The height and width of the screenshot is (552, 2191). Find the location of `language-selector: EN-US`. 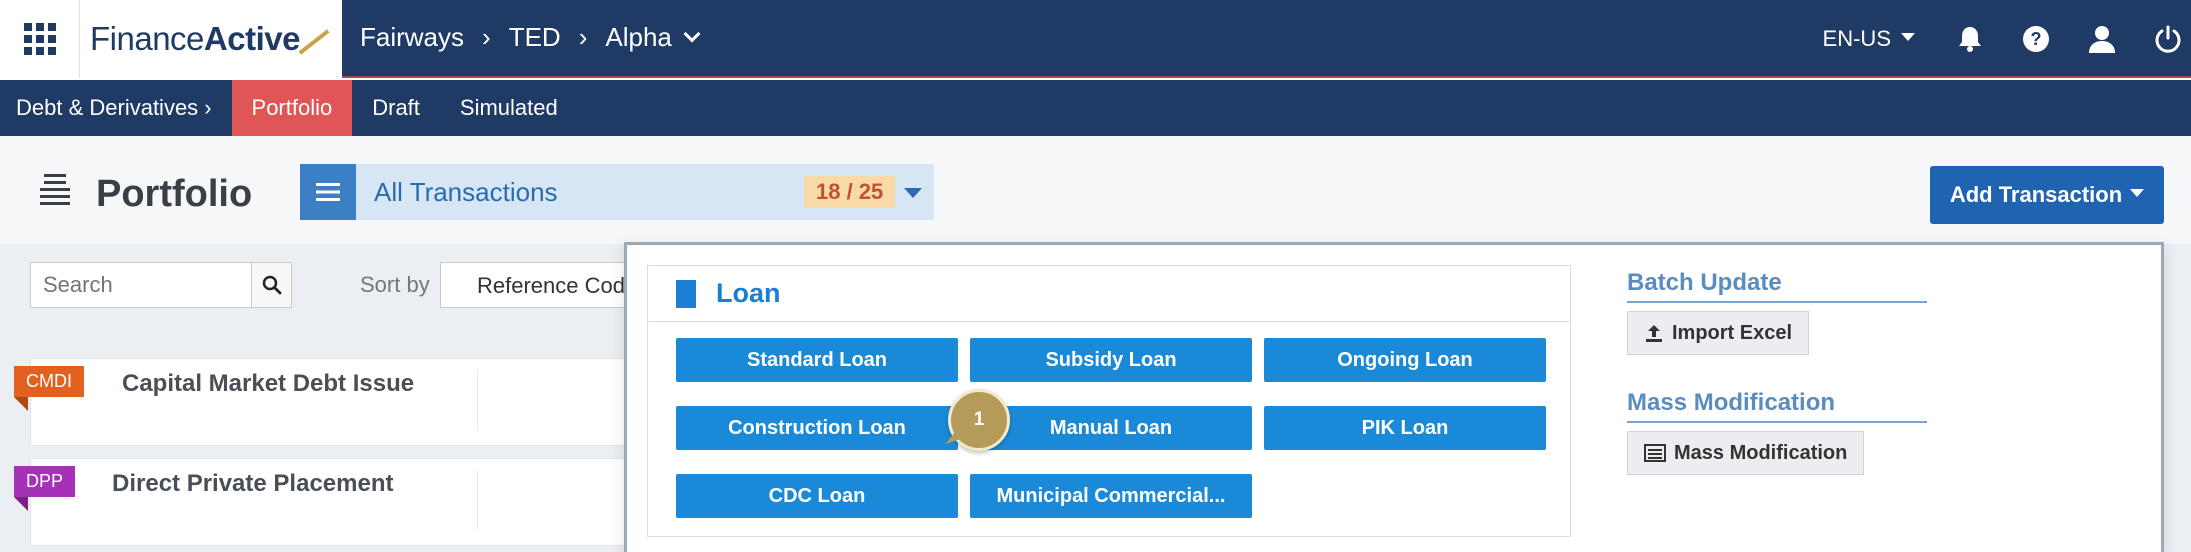

language-selector: EN-US is located at coordinates (1869, 39).